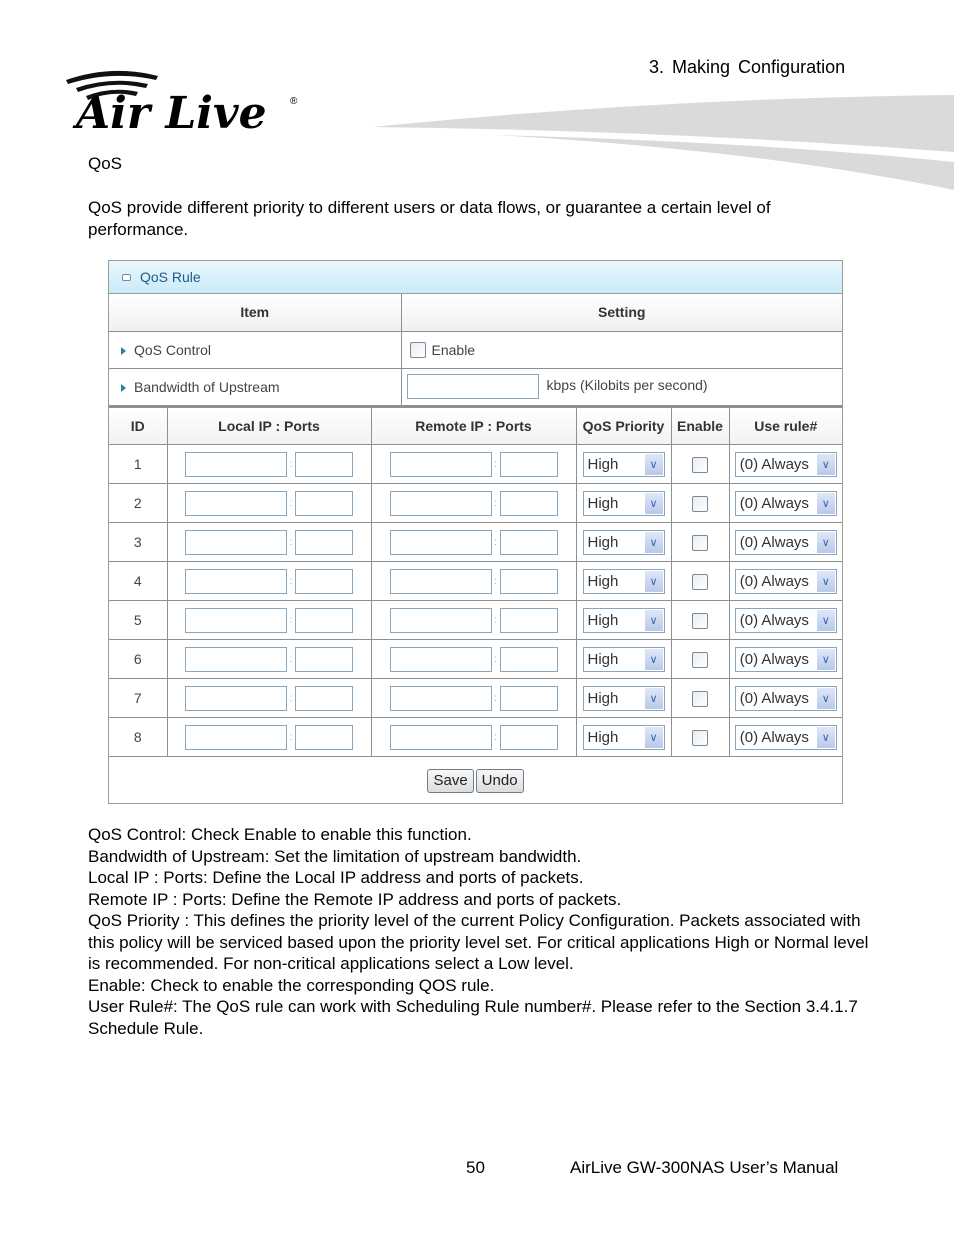 This screenshot has width=954, height=1235. I want to click on section-title: QoS, so click(105, 163).